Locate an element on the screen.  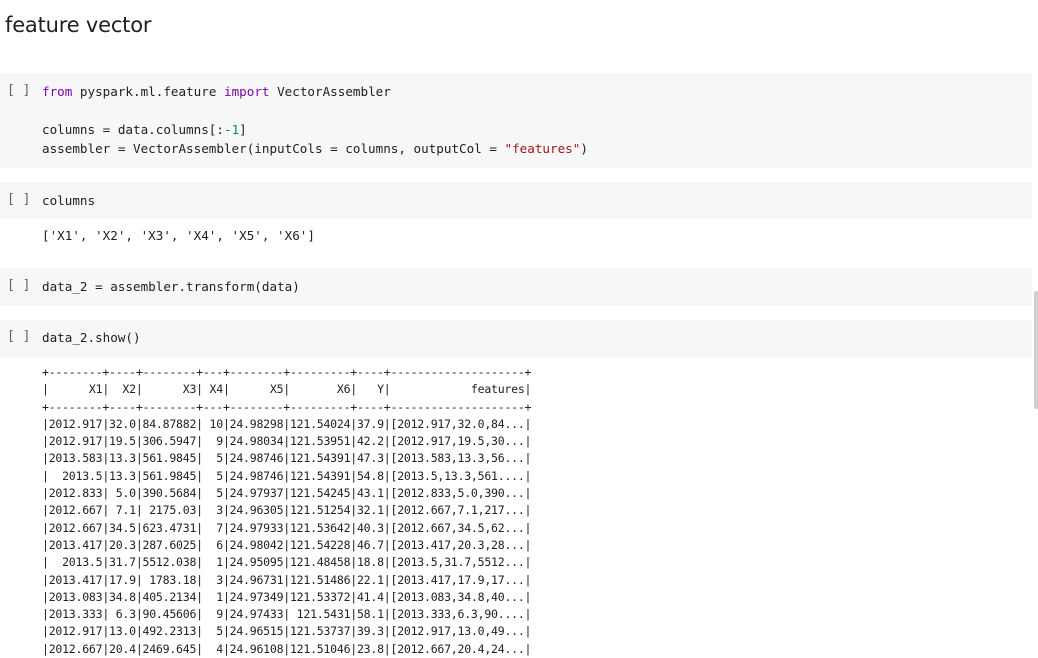
code-string: "features" is located at coordinates (542, 148).